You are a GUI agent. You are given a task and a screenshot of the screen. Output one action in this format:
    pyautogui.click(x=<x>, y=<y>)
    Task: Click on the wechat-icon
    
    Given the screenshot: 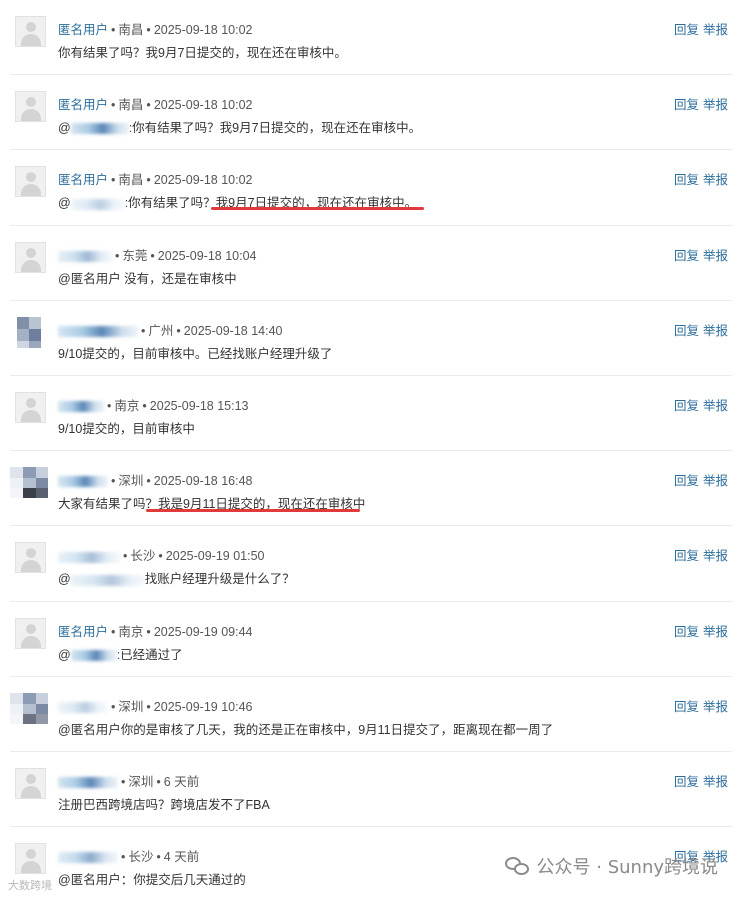 What is the action you would take?
    pyautogui.click(x=517, y=866)
    